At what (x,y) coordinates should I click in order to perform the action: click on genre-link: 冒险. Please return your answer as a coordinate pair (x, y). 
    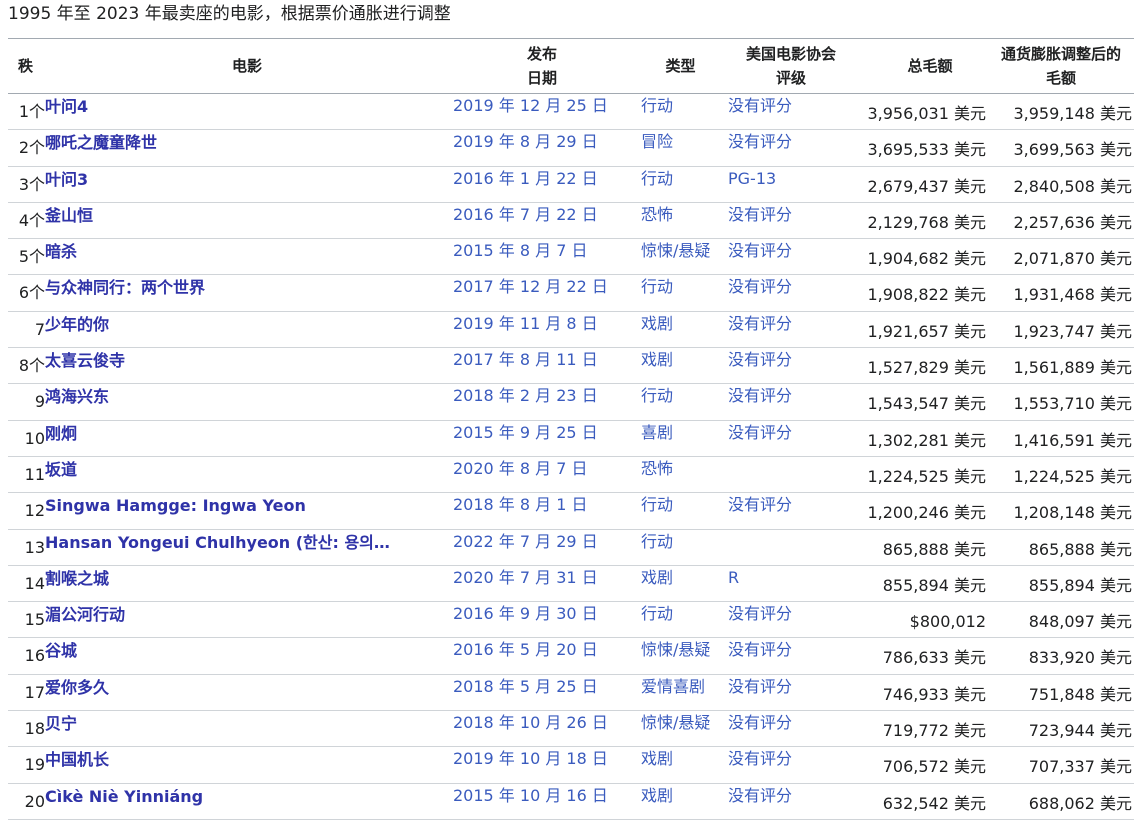
    Looking at the image, I should click on (657, 141).